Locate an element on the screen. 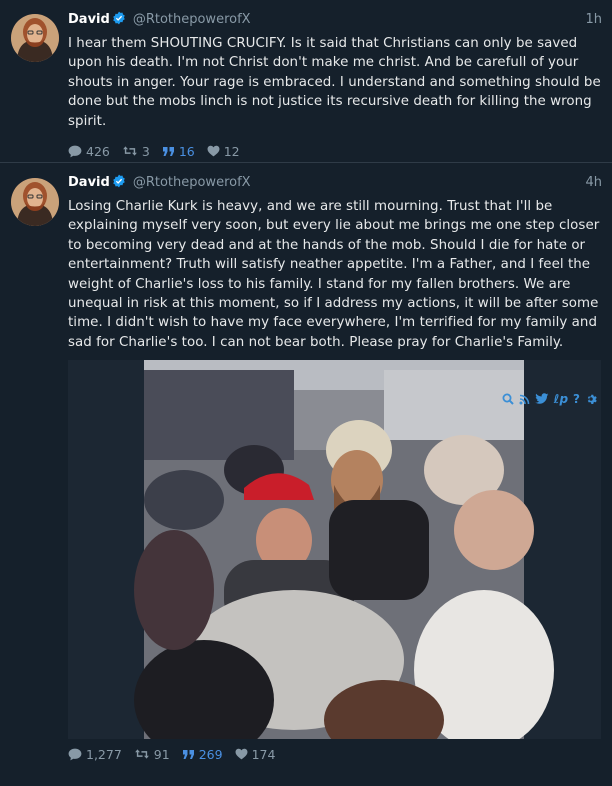 The height and width of the screenshot is (786, 612). like-count: 12 is located at coordinates (231, 151).